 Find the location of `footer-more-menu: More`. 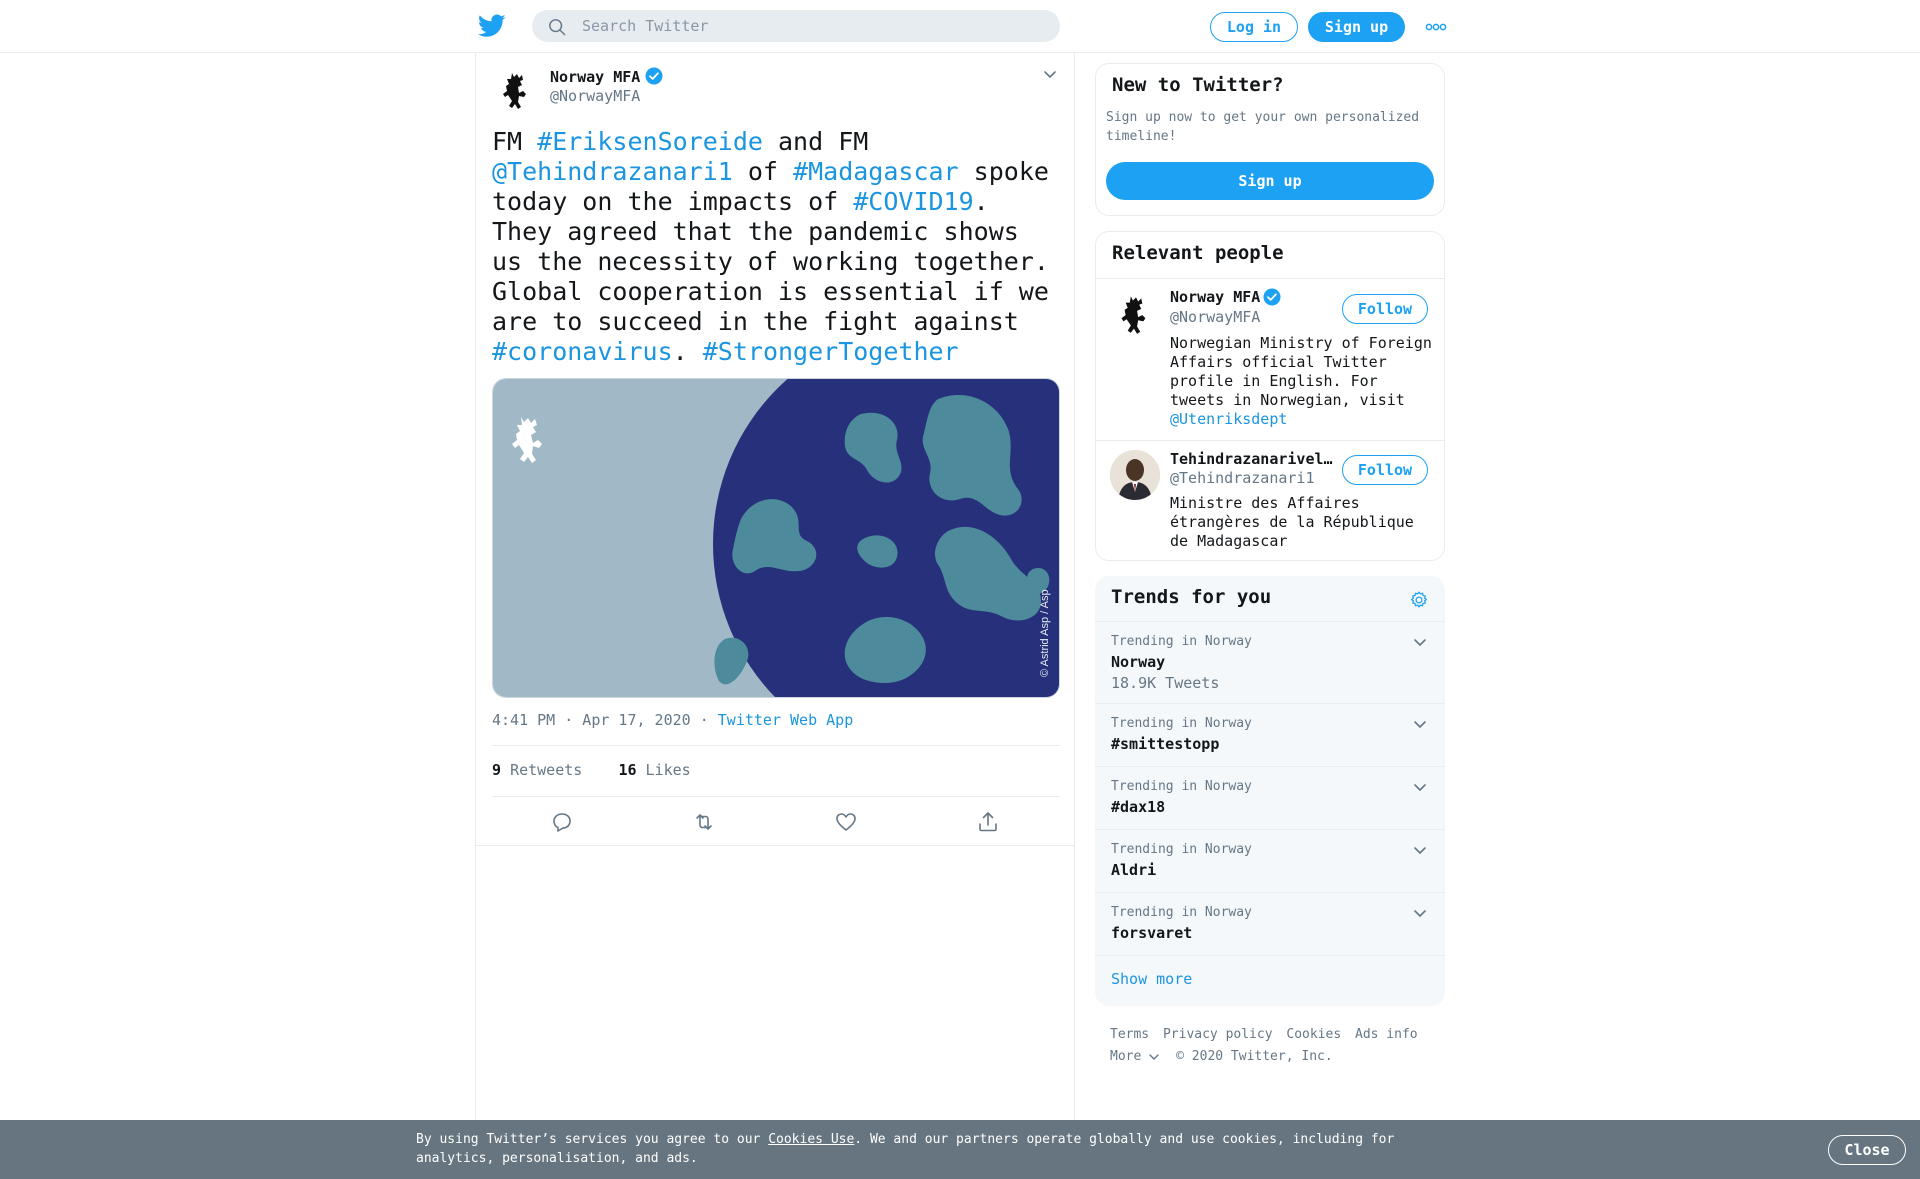

footer-more-menu: More is located at coordinates (1135, 1056).